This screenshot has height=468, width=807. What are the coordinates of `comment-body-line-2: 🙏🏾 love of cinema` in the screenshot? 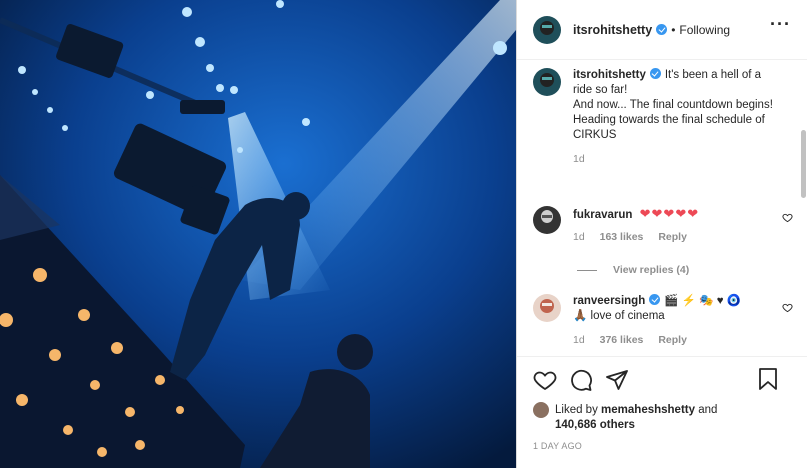 It's located at (619, 316).